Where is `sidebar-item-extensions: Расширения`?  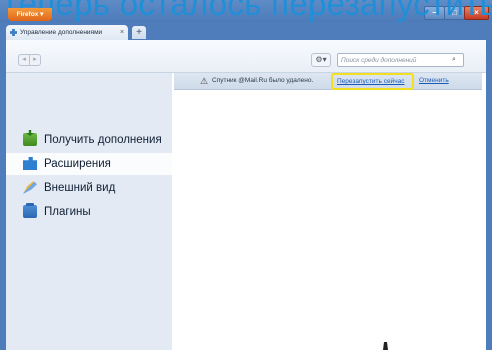
sidebar-item-extensions: Расширения is located at coordinates (89, 164).